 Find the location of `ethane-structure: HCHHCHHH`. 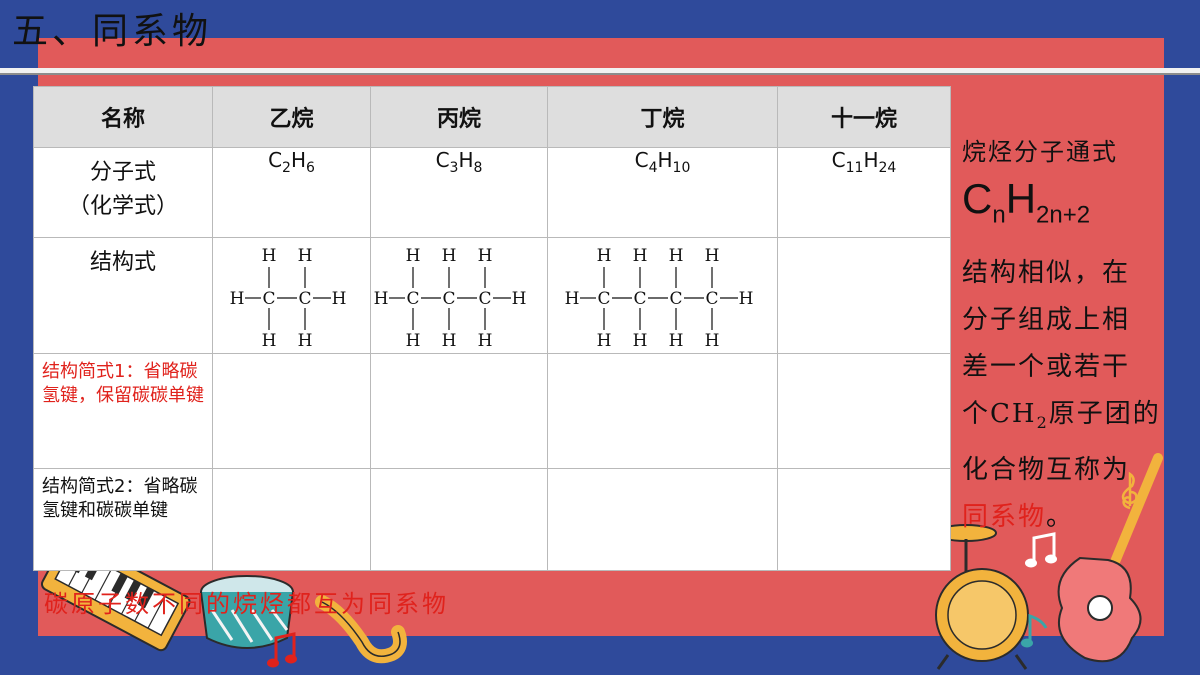

ethane-structure: HCHHCHHH is located at coordinates (291, 295).